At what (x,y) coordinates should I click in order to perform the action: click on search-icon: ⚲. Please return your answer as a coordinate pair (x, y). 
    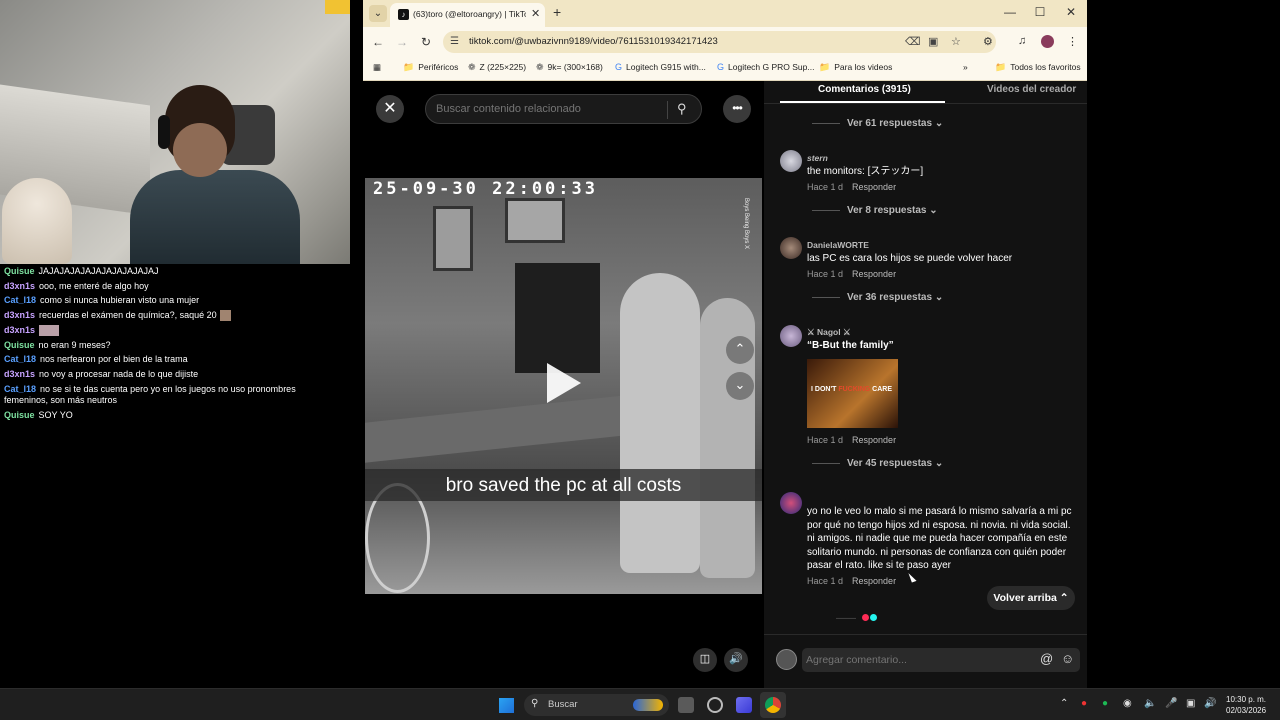
    Looking at the image, I should click on (682, 109).